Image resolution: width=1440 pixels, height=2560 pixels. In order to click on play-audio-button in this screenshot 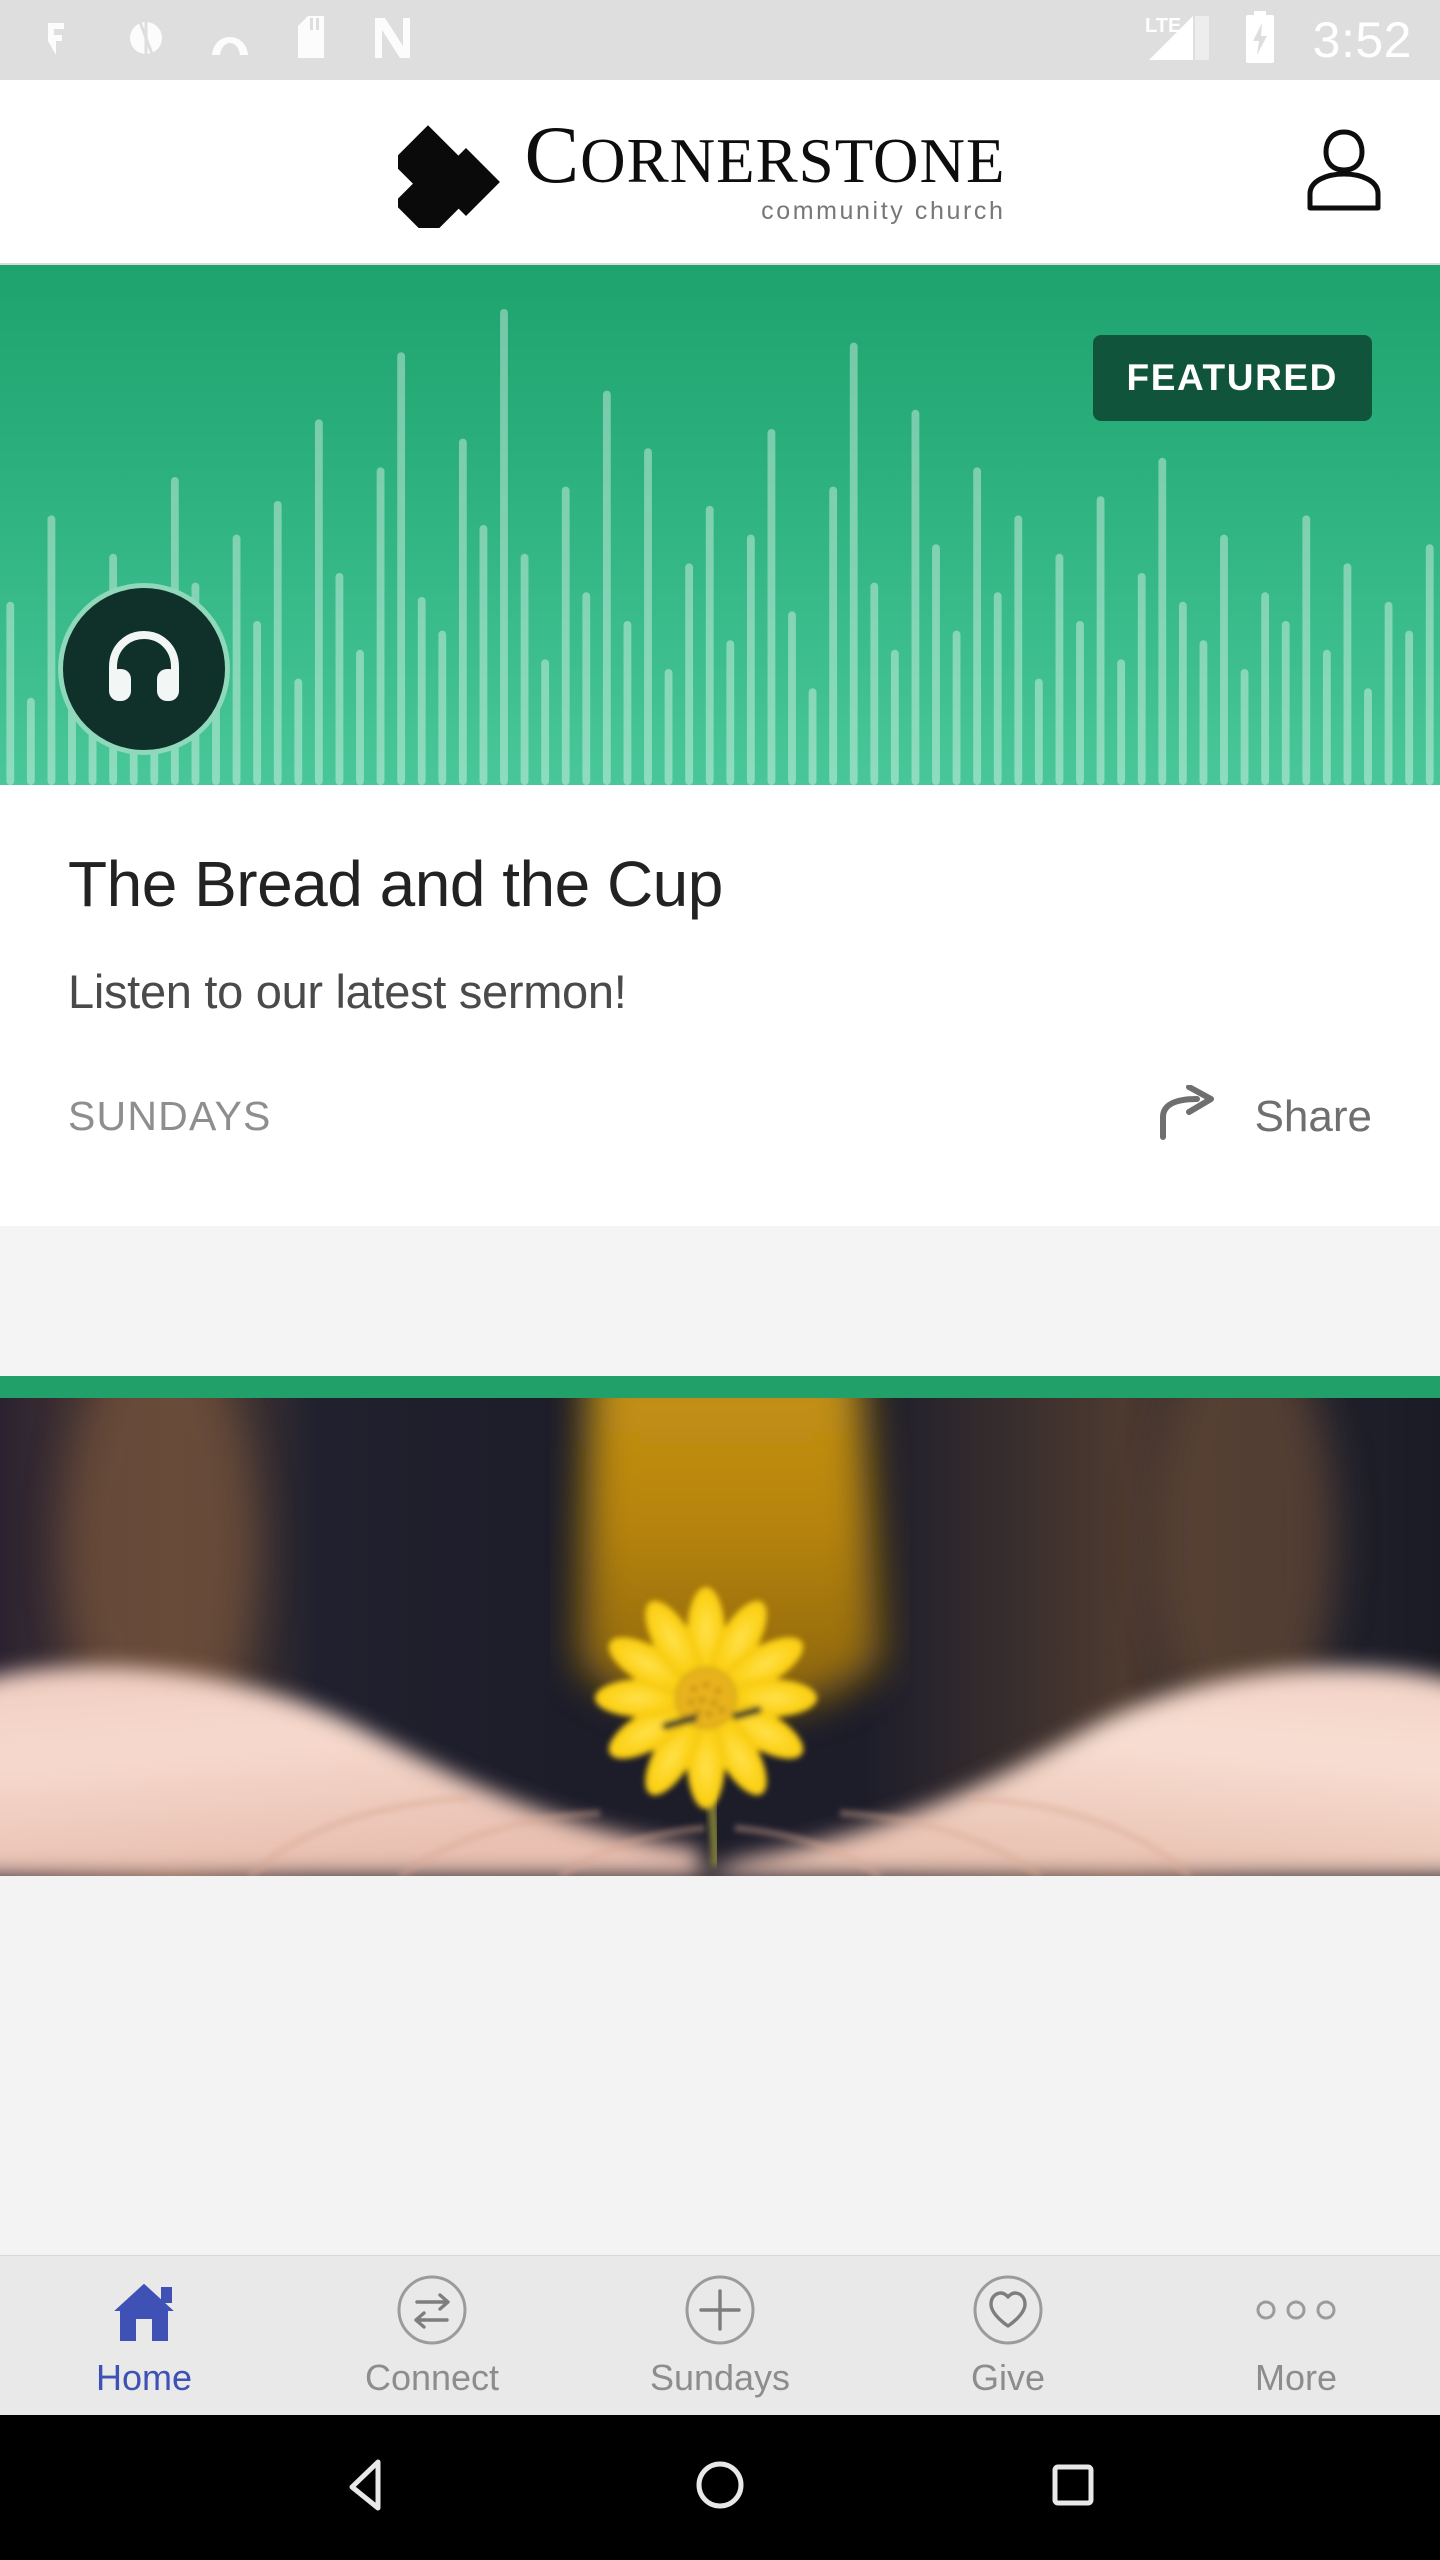, I will do `click(144, 669)`.